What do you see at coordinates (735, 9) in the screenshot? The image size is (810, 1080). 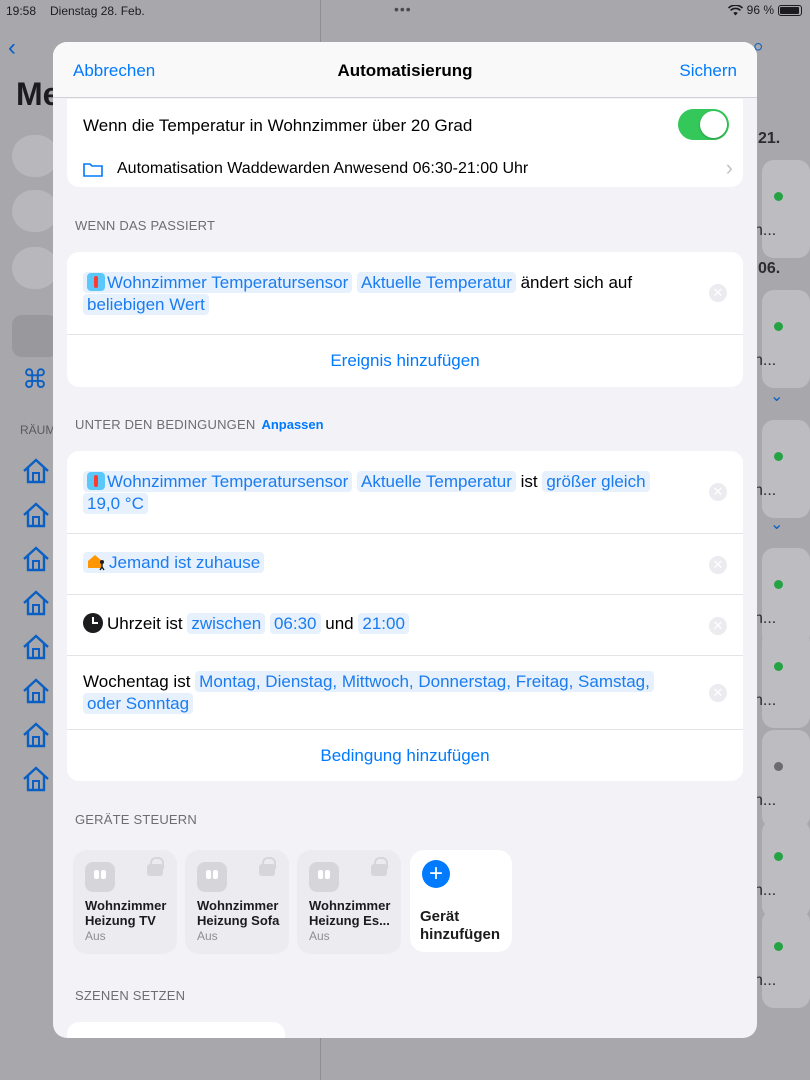 I see `wifi-icon` at bounding box center [735, 9].